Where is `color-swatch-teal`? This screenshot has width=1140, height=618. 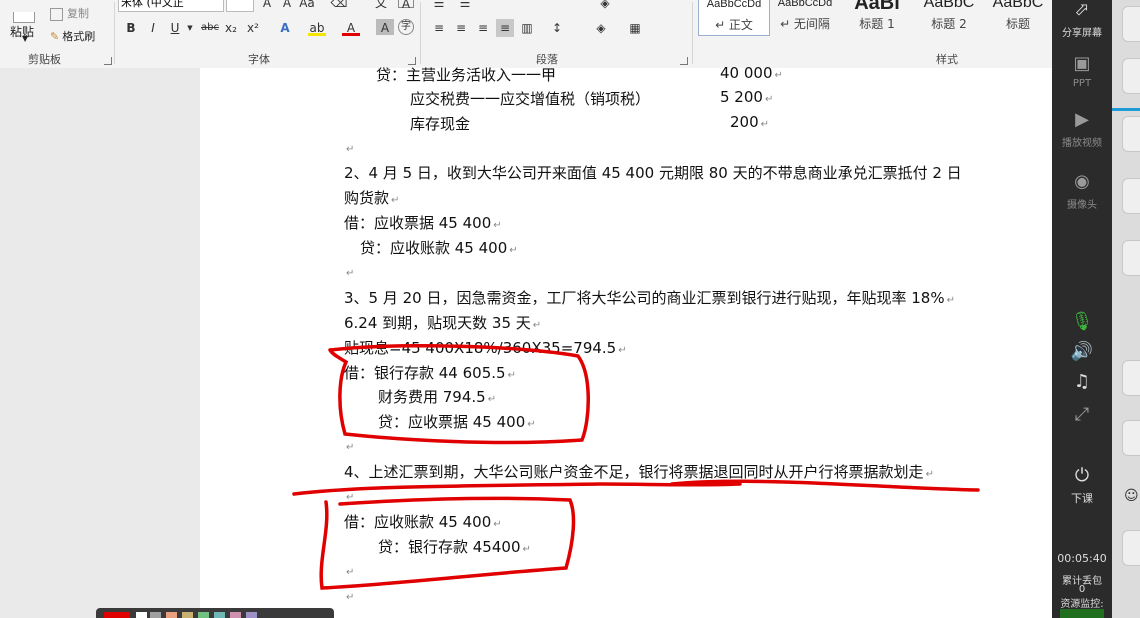 color-swatch-teal is located at coordinates (219, 615).